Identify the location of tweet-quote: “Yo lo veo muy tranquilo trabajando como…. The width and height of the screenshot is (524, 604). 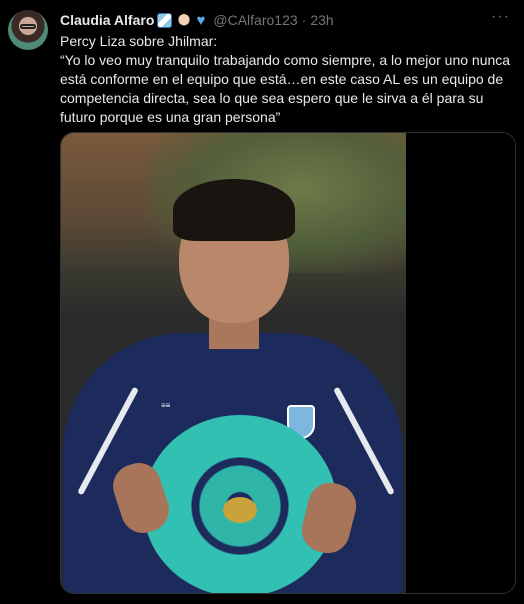
(285, 88).